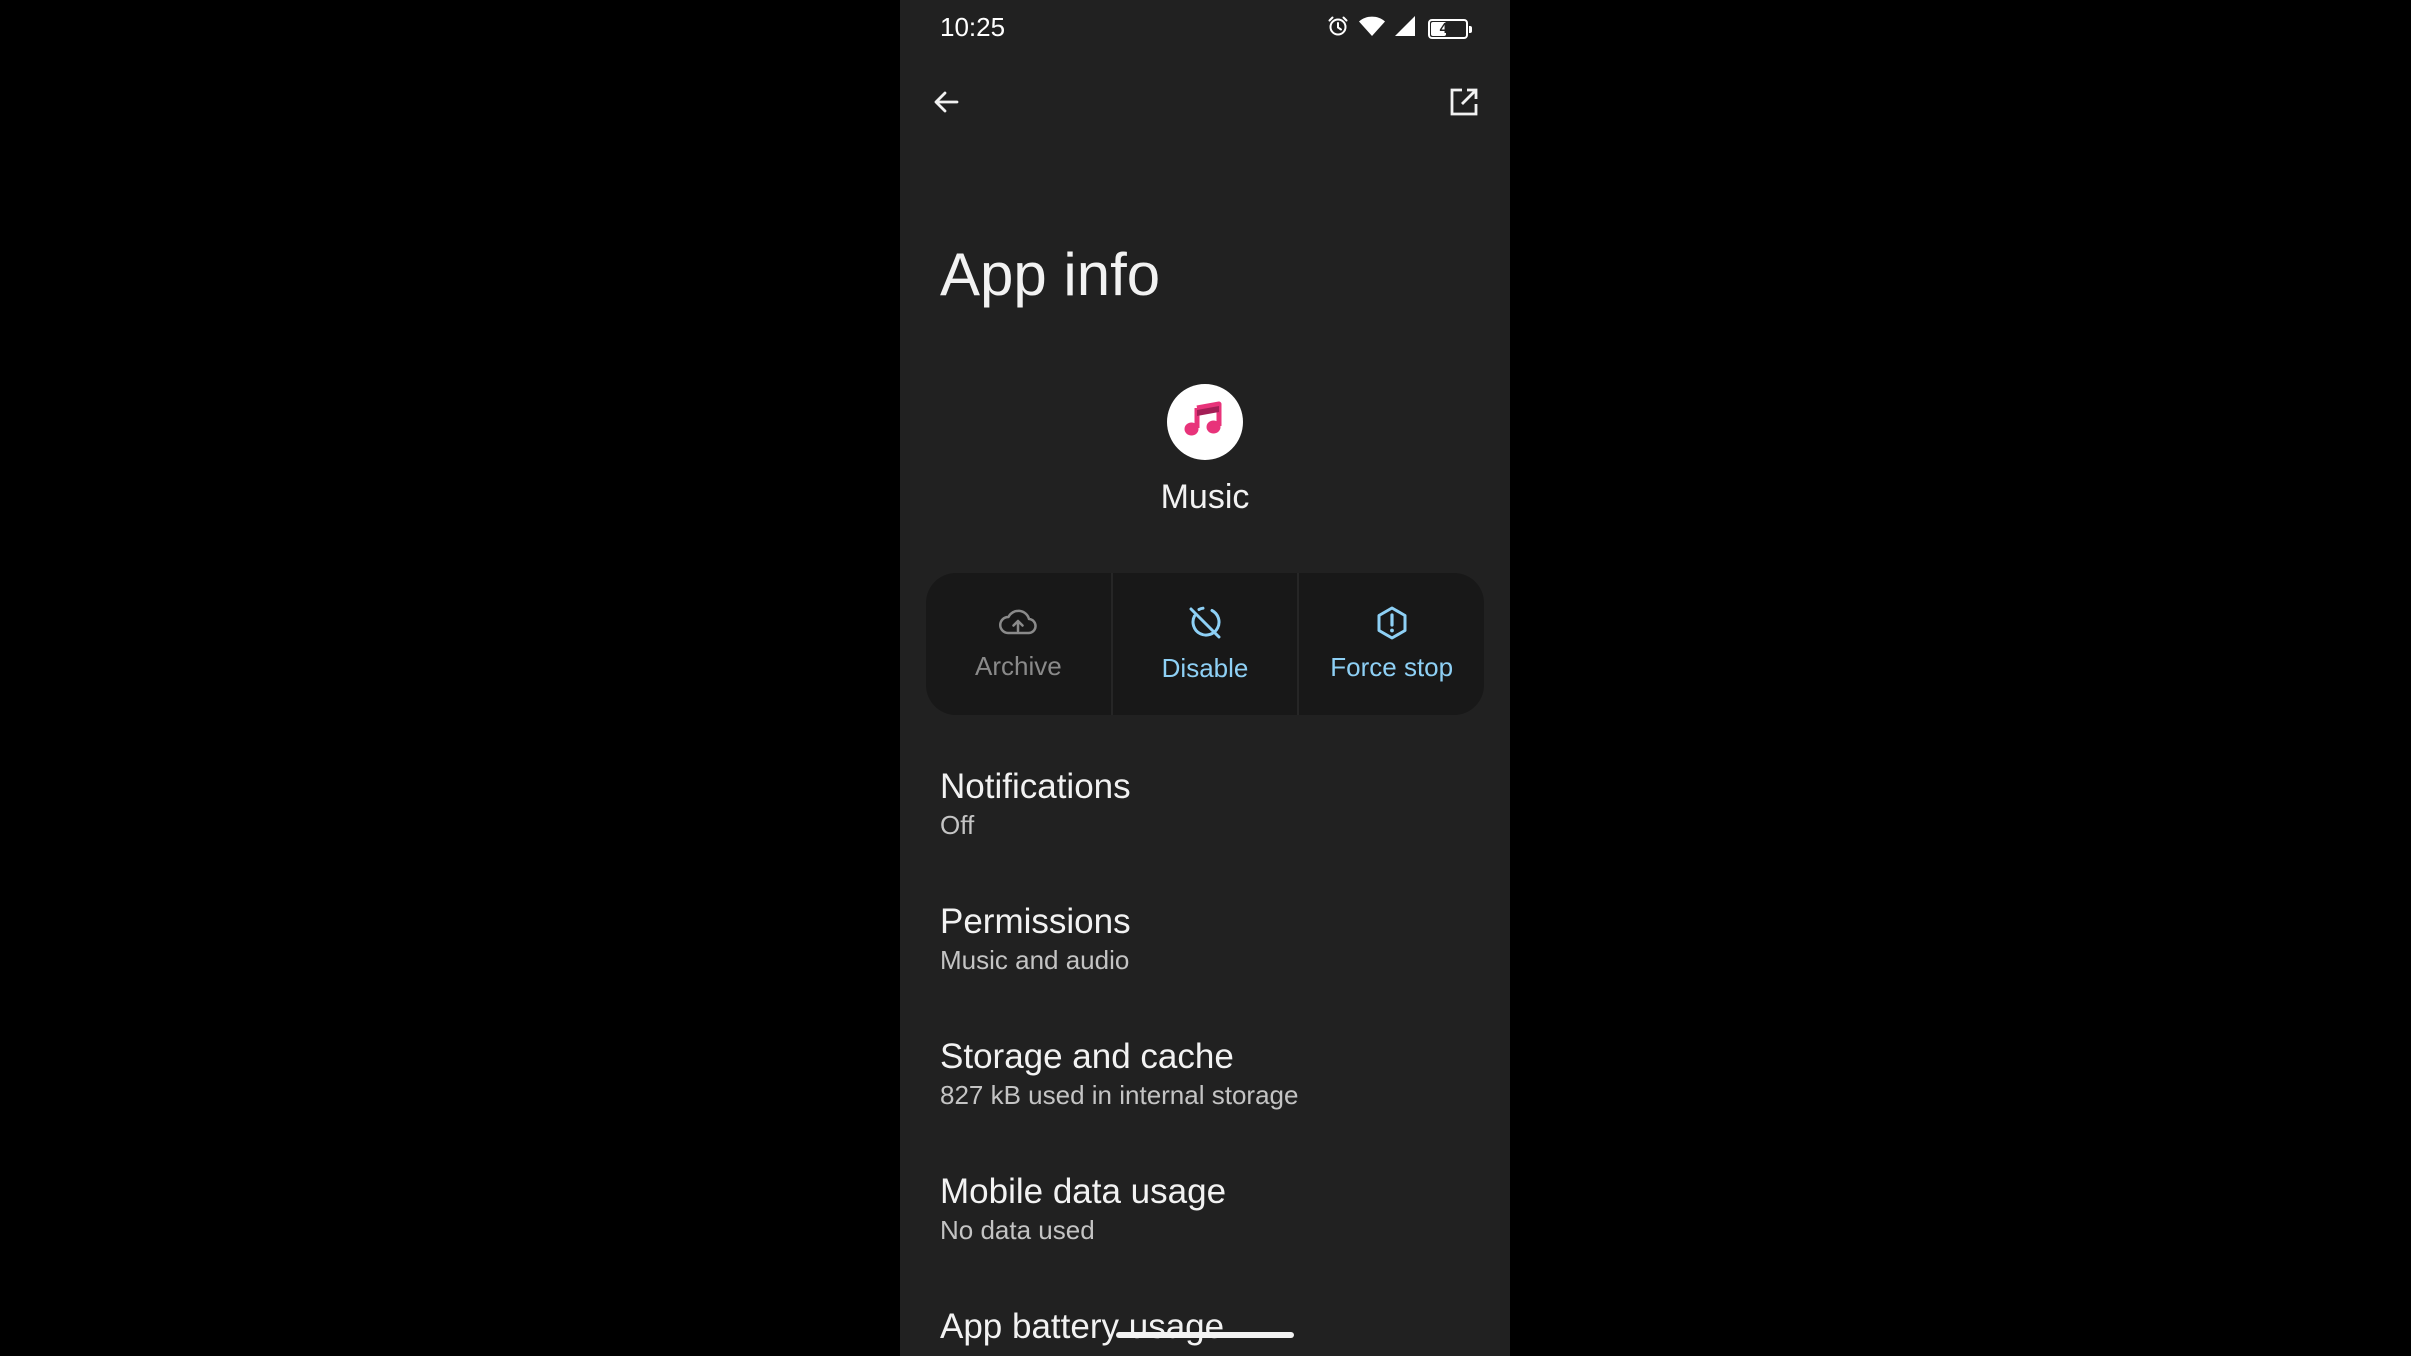 This screenshot has width=2411, height=1356. I want to click on setting-subtitle: No data used, so click(1017, 1230).